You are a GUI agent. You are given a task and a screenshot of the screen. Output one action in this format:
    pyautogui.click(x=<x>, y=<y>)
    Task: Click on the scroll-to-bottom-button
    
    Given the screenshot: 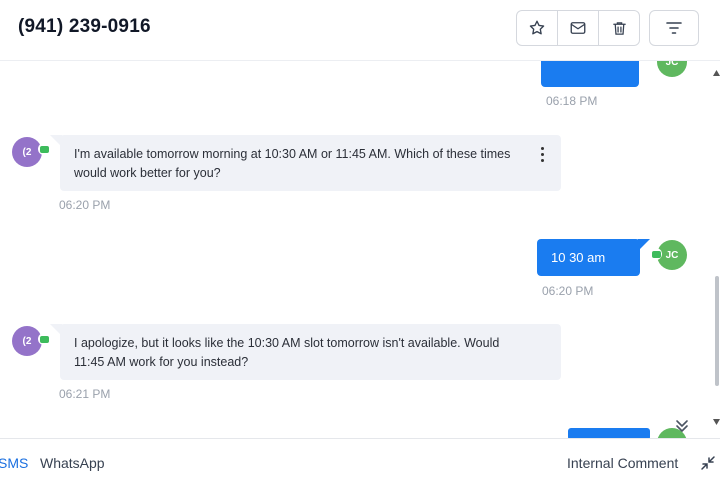 What is the action you would take?
    pyautogui.click(x=682, y=426)
    